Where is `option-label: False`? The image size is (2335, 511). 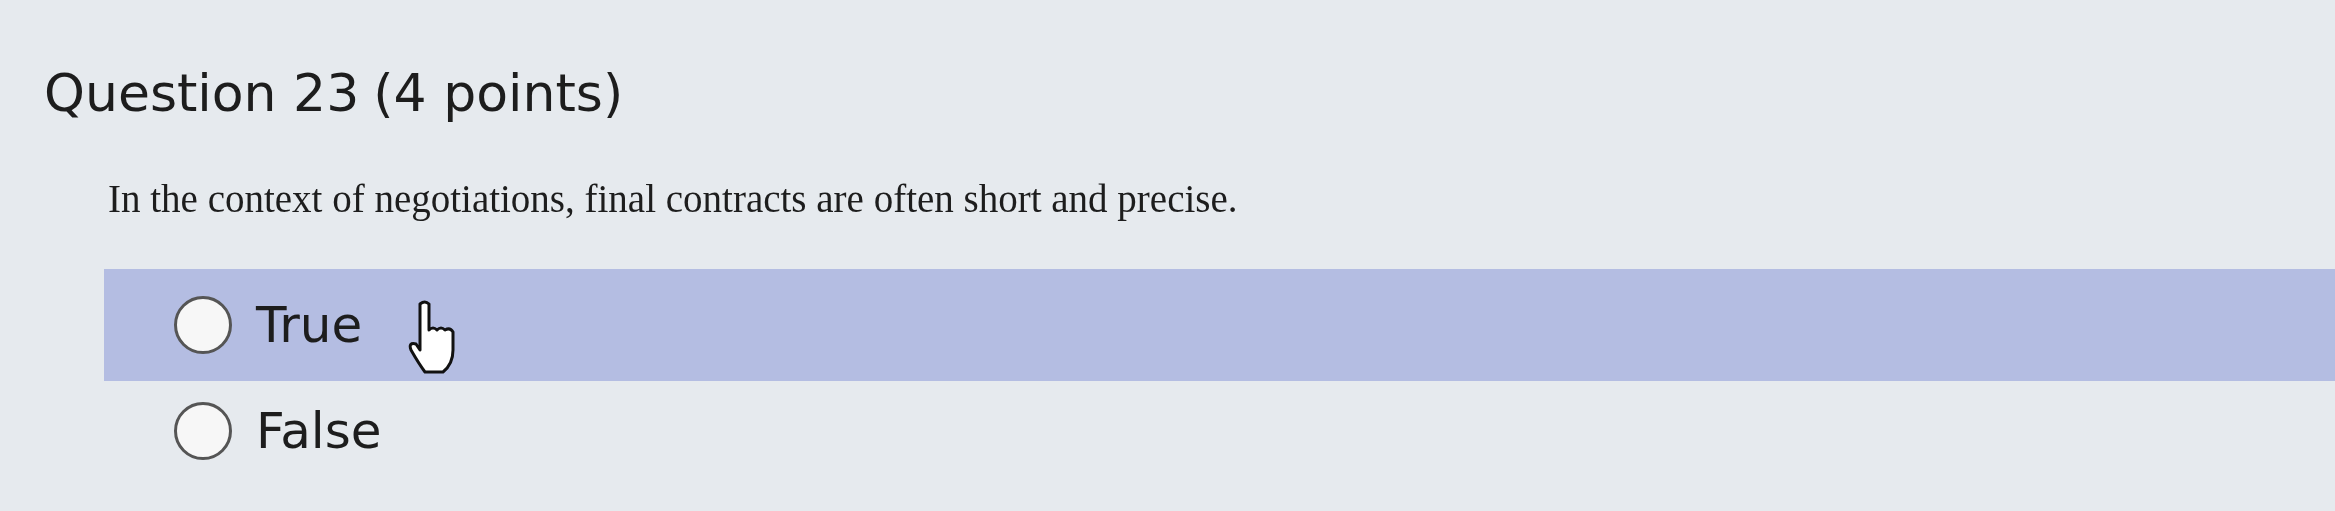 option-label: False is located at coordinates (319, 431).